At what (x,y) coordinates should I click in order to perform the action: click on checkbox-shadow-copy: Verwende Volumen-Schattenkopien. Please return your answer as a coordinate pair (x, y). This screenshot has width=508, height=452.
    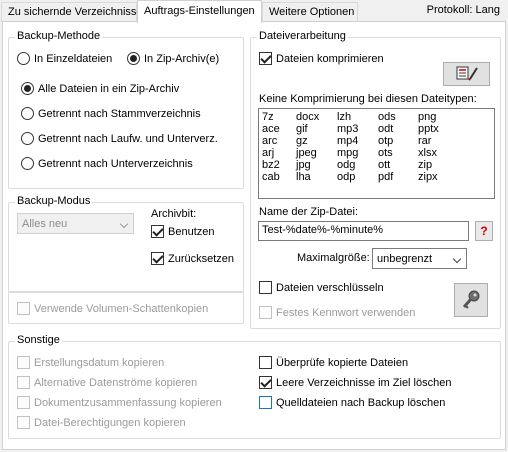
    Looking at the image, I should click on (112, 308).